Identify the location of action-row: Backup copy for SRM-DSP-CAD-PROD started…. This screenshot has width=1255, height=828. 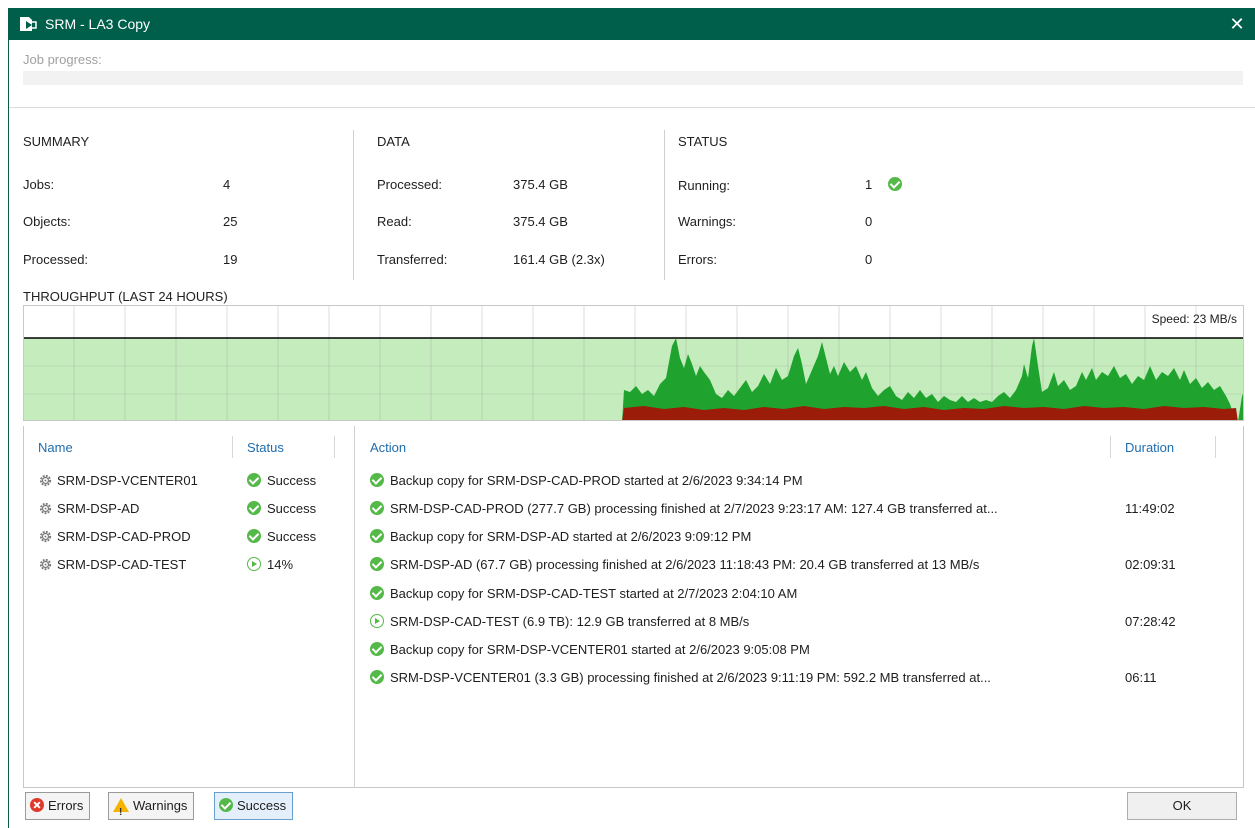
(586, 484).